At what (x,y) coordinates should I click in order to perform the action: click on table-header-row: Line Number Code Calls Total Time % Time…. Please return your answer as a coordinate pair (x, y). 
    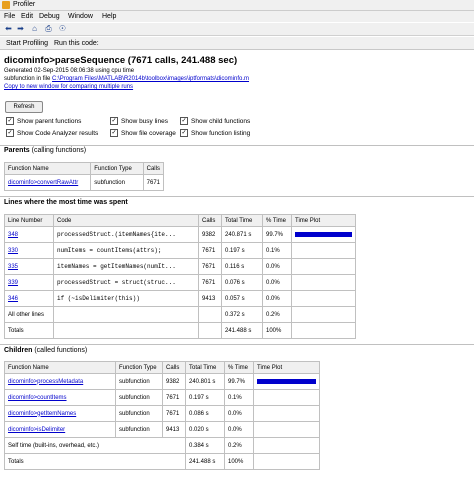
    Looking at the image, I should click on (180, 220).